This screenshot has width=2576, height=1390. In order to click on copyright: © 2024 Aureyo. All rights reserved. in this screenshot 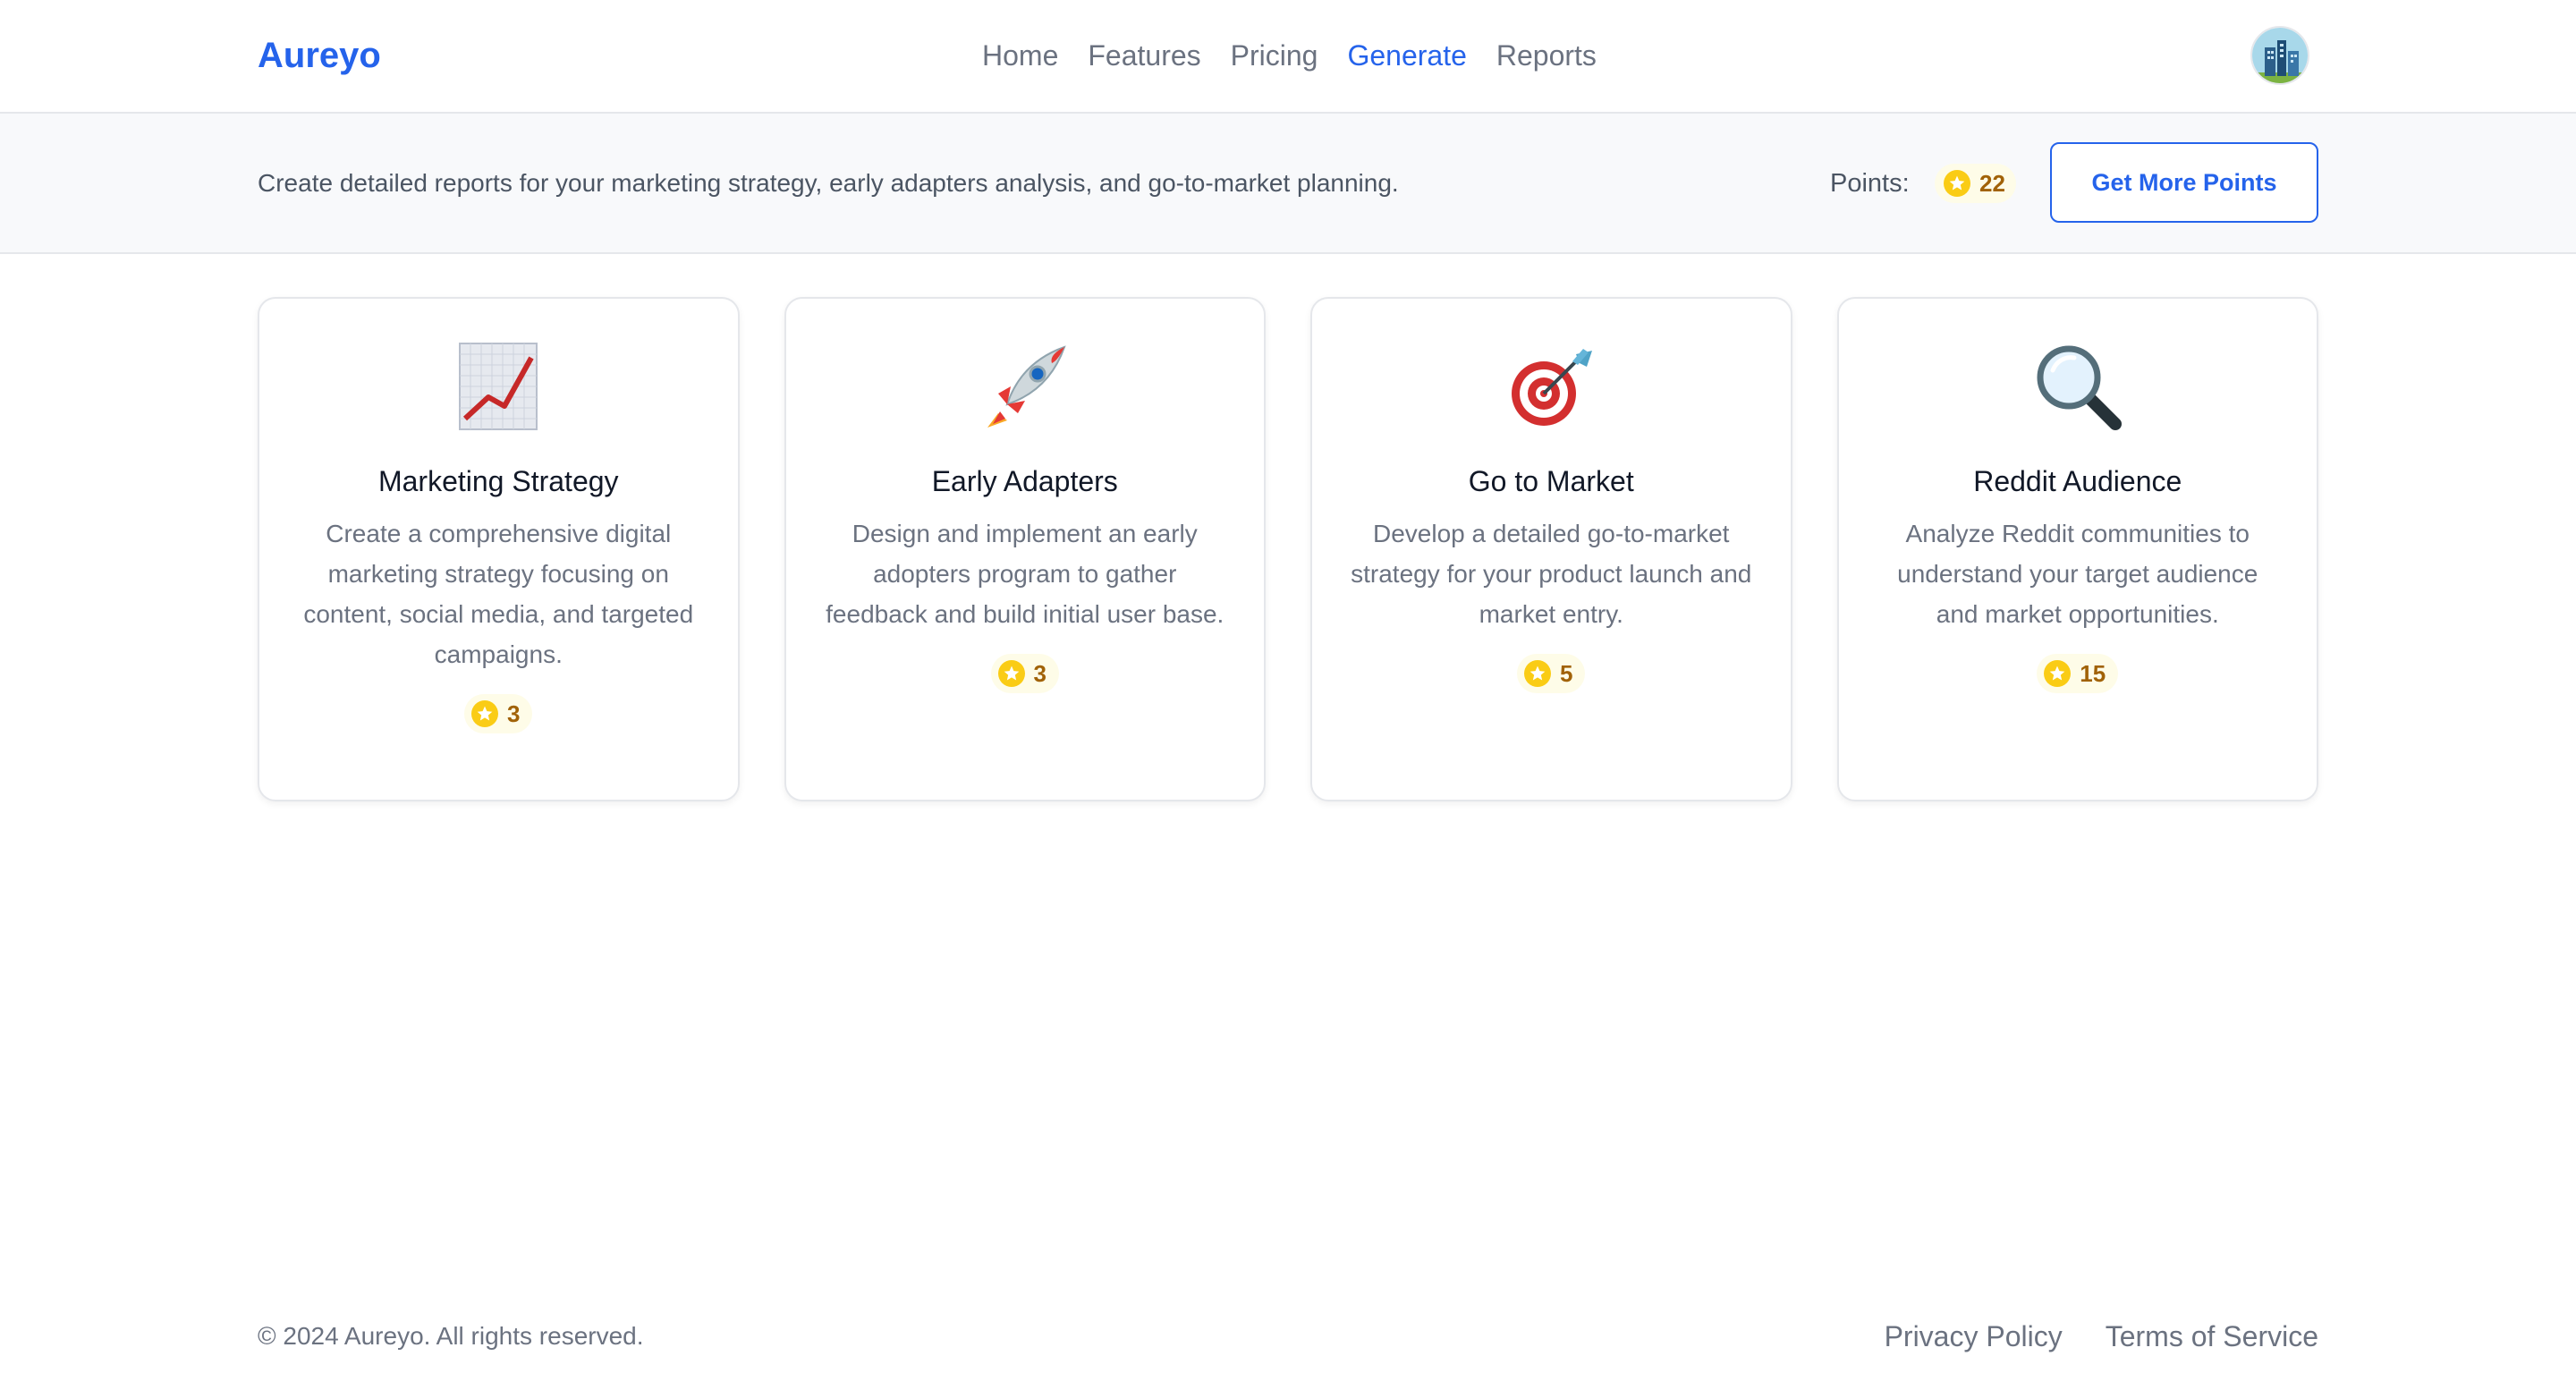, I will do `click(451, 1336)`.